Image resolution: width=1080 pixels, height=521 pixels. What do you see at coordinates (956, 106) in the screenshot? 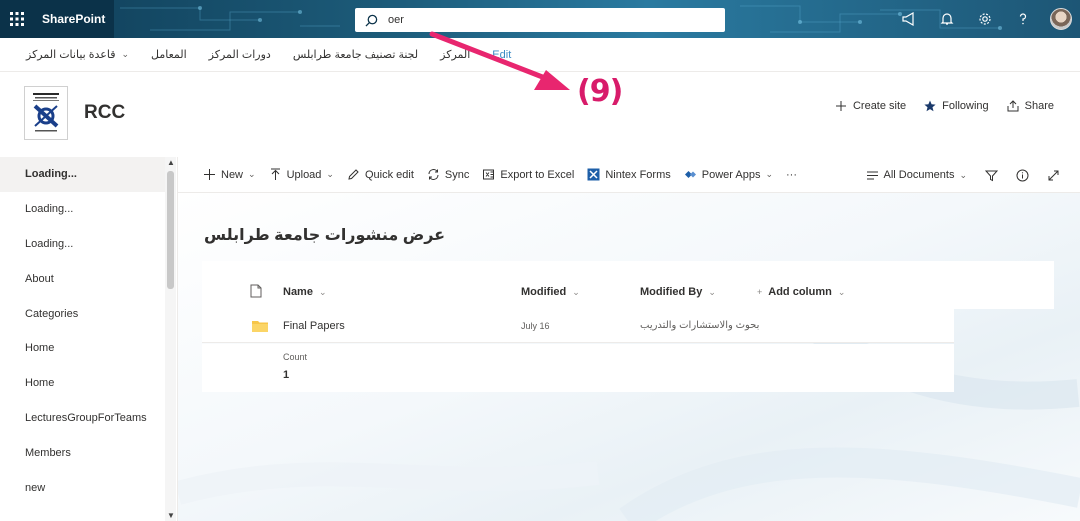
I see `following-button: Following` at bounding box center [956, 106].